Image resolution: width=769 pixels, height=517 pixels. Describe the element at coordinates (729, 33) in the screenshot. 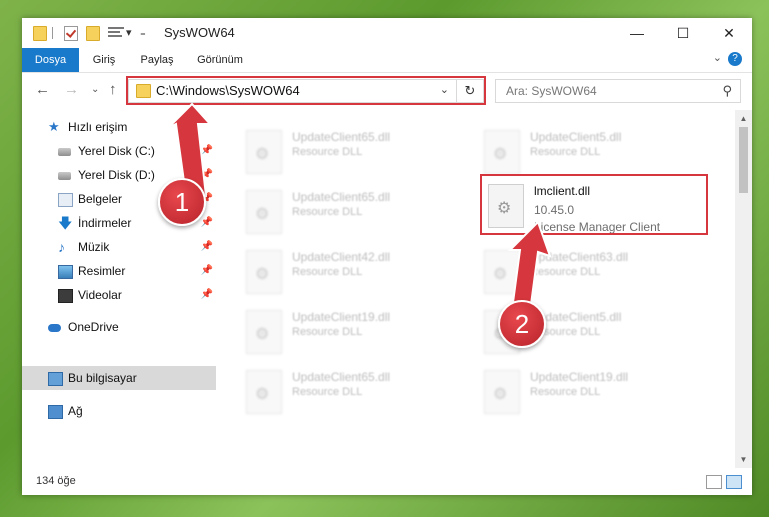

I see `close-button: ✕` at that location.